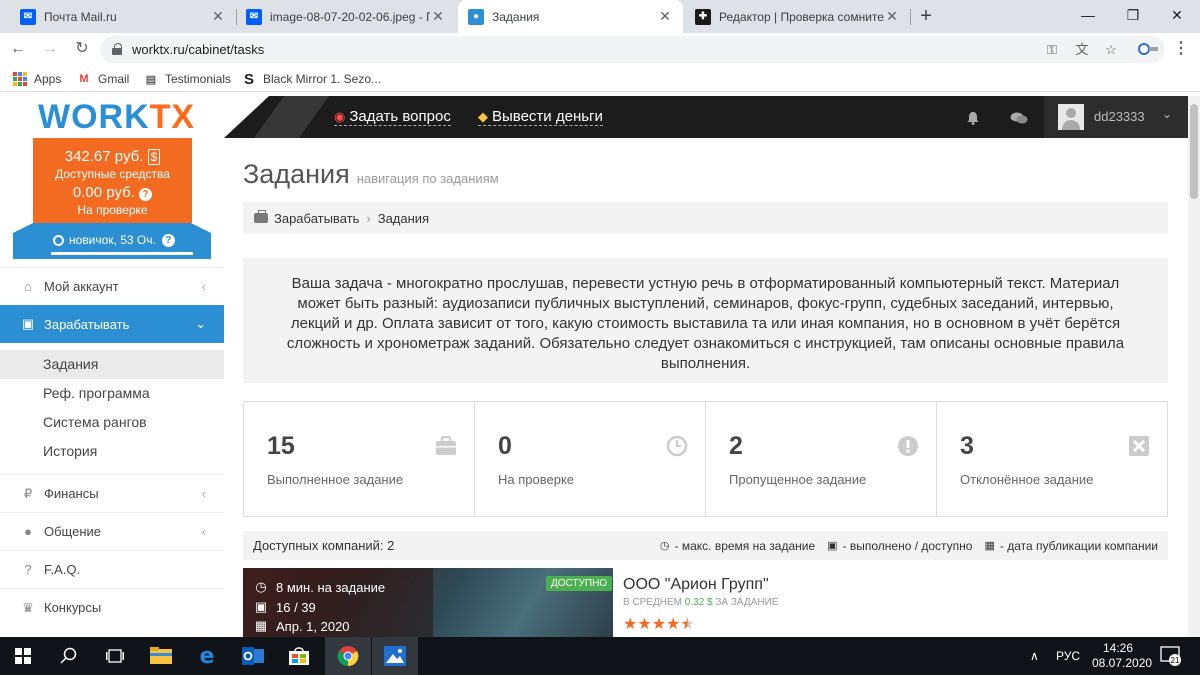 The width and height of the screenshot is (1200, 675). What do you see at coordinates (747, 602) in the screenshot?
I see `avg-suffix: ЗА ЗАДАНИЕ` at bounding box center [747, 602].